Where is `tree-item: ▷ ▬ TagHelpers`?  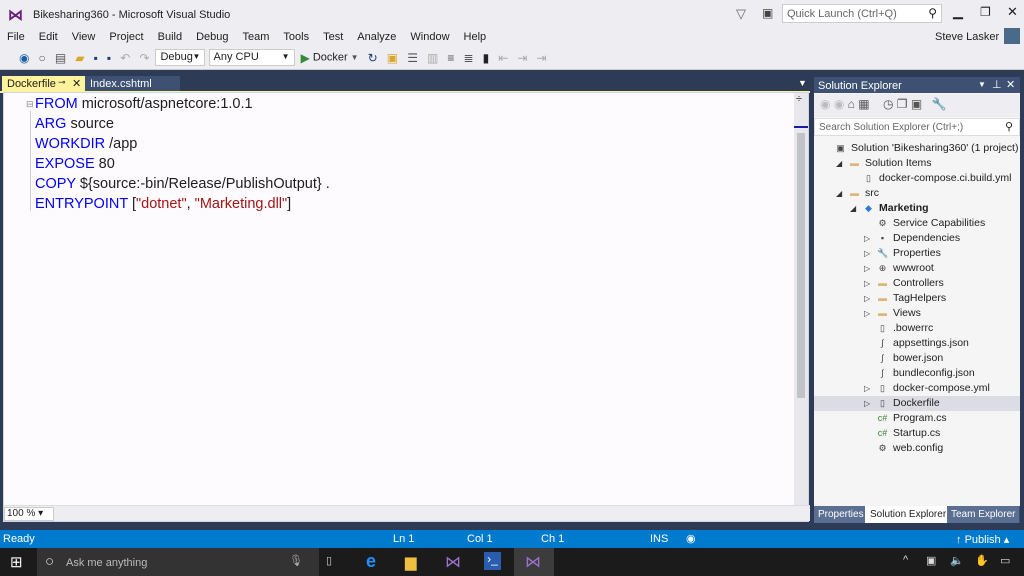
tree-item: ▷ ▬ TagHelpers is located at coordinates (917, 298).